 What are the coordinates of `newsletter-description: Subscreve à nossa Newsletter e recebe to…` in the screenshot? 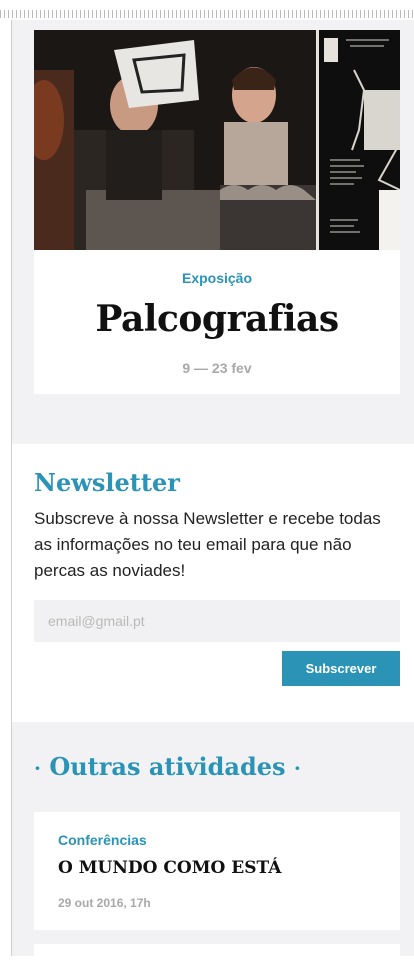 It's located at (207, 544).